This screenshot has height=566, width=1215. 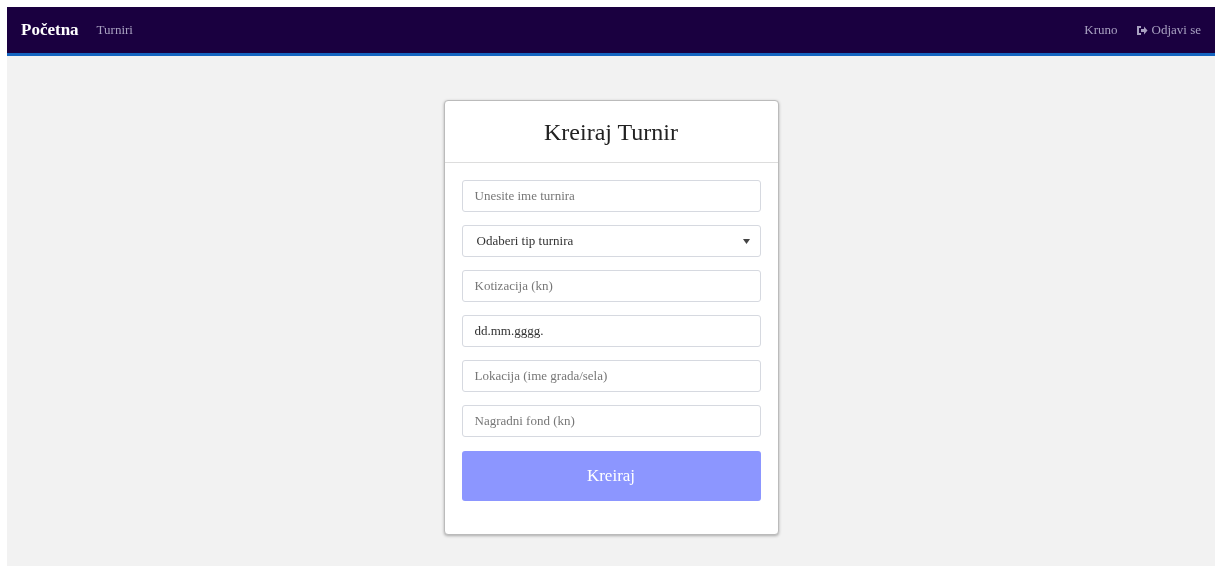 I want to click on caret-icon, so click(x=746, y=241).